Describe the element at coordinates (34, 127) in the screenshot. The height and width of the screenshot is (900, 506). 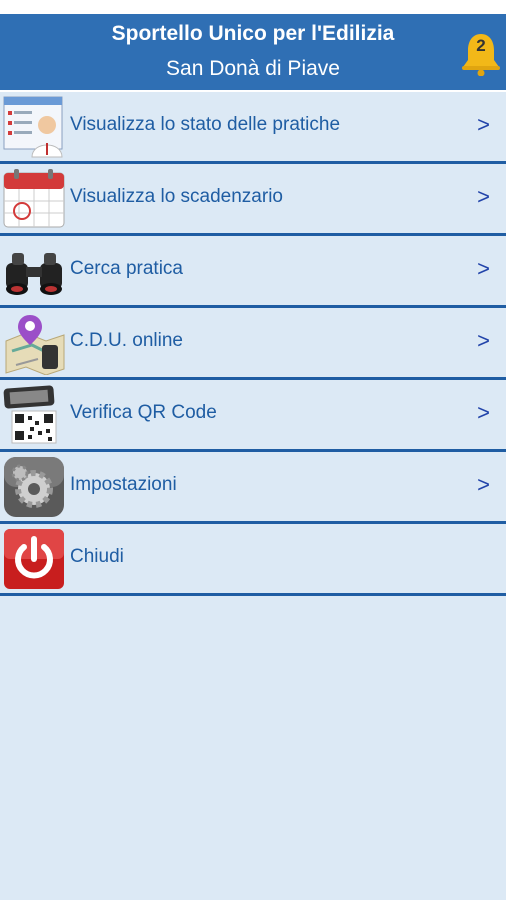
I see `document-user-icon` at that location.